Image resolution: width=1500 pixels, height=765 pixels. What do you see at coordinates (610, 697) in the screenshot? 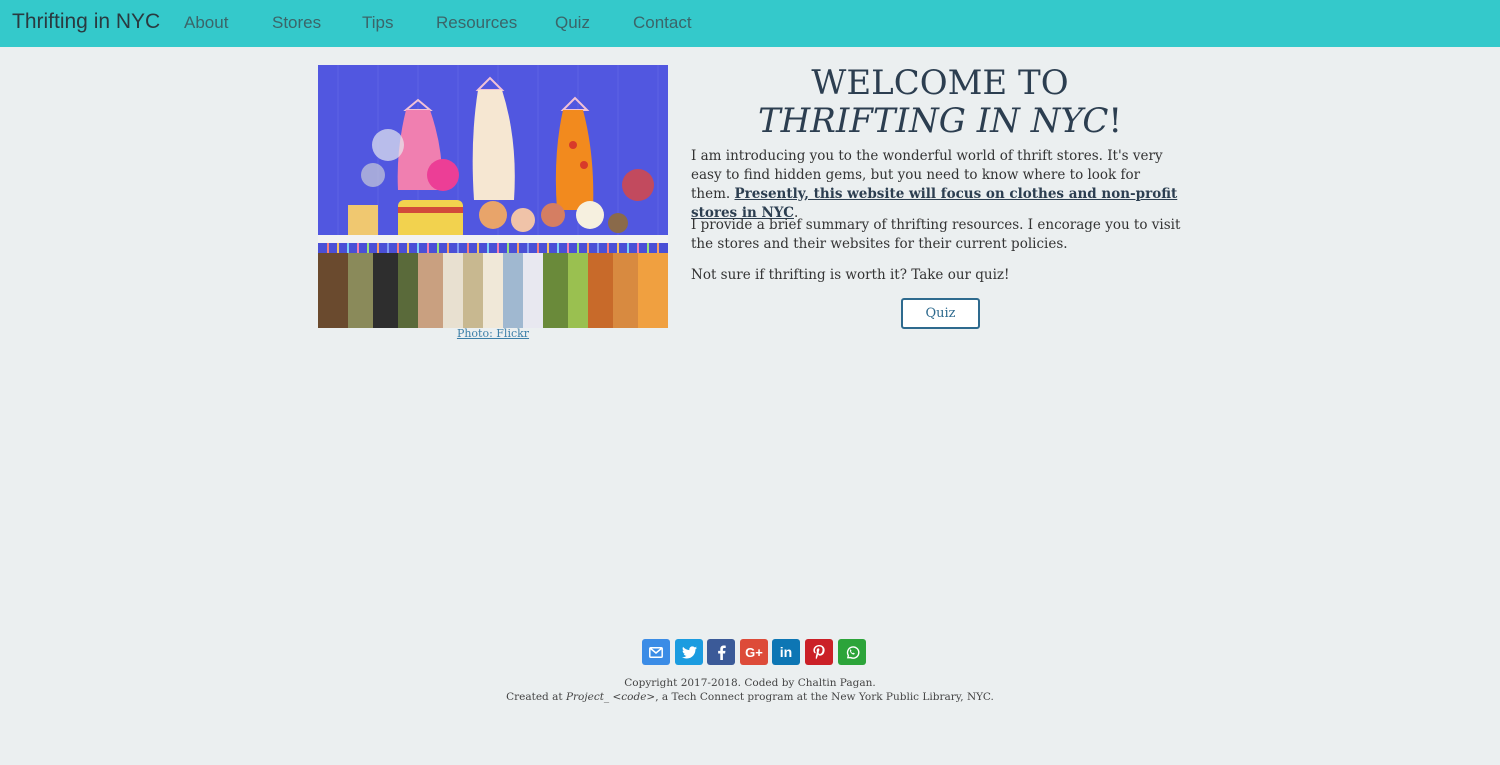
I see `footer-project-name: Project_ <code>` at bounding box center [610, 697].